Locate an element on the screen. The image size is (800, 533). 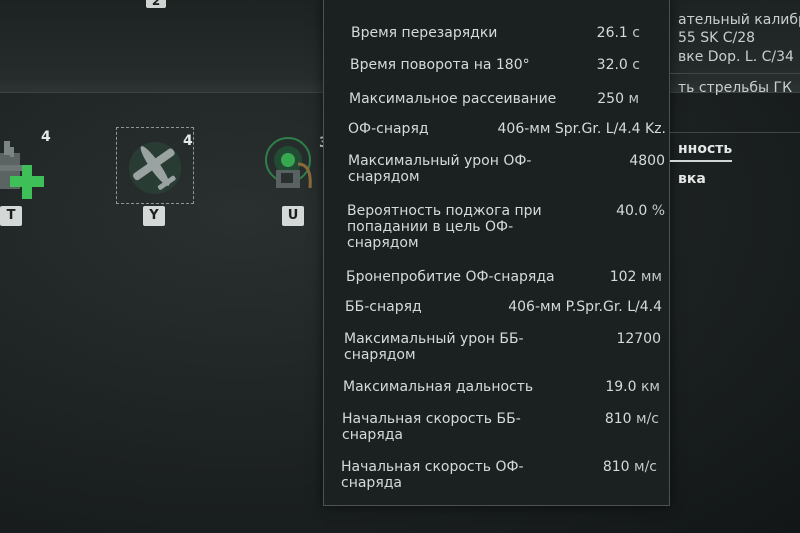
stat-value: 406-мм P.Spr.Gr. L/4.4 is located at coordinates (585, 307).